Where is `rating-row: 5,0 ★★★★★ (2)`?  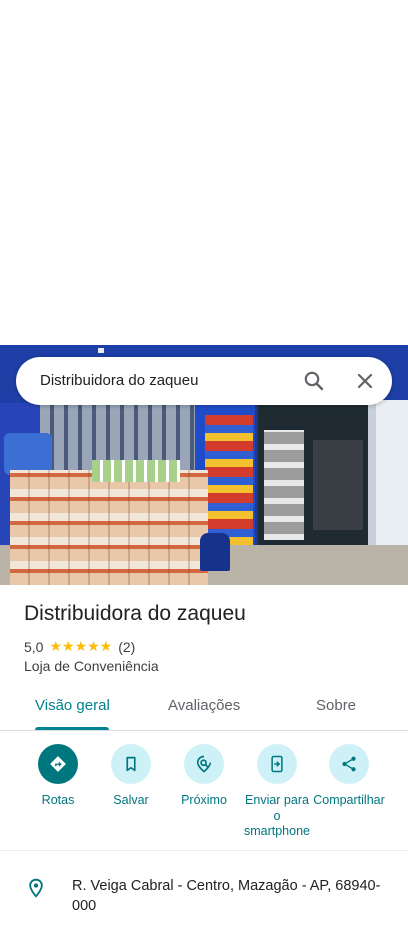
rating-row: 5,0 ★★★★★ (2) is located at coordinates (79, 646).